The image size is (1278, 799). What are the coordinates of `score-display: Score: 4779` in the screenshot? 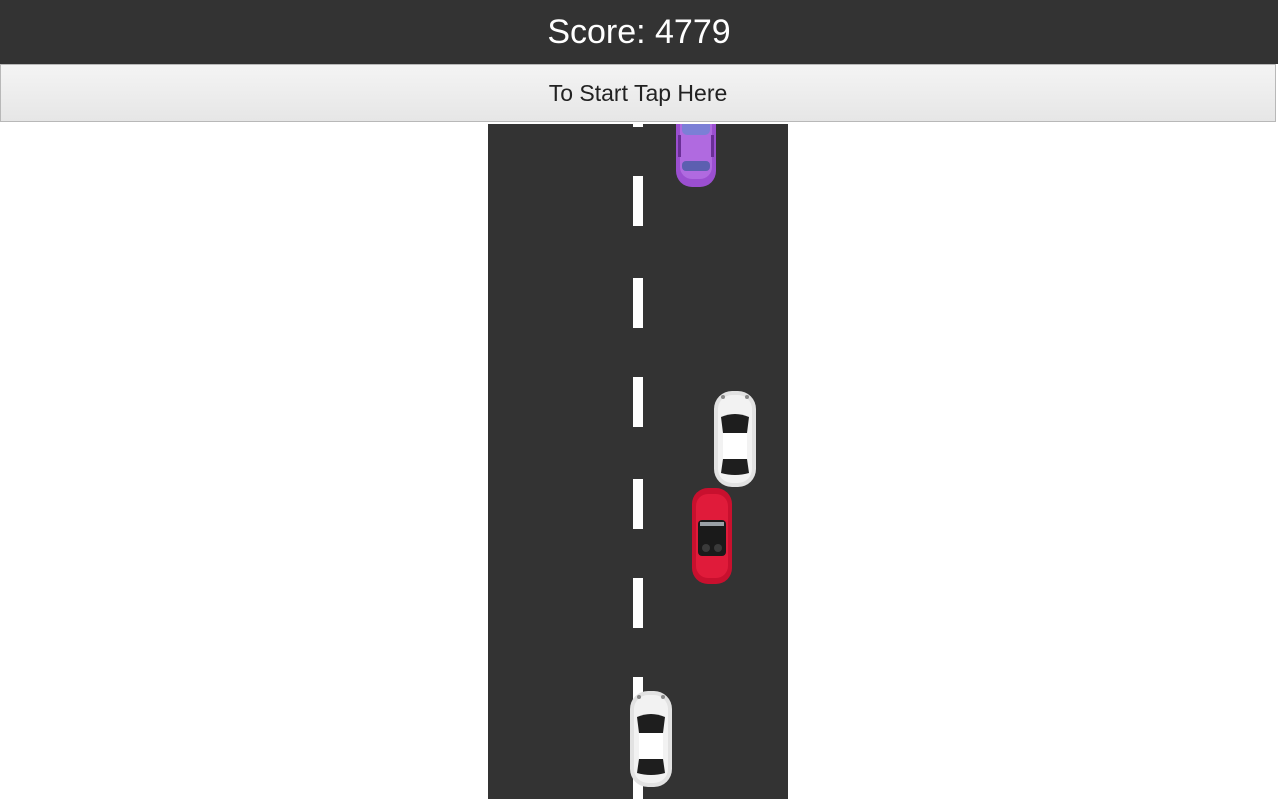 It's located at (639, 32).